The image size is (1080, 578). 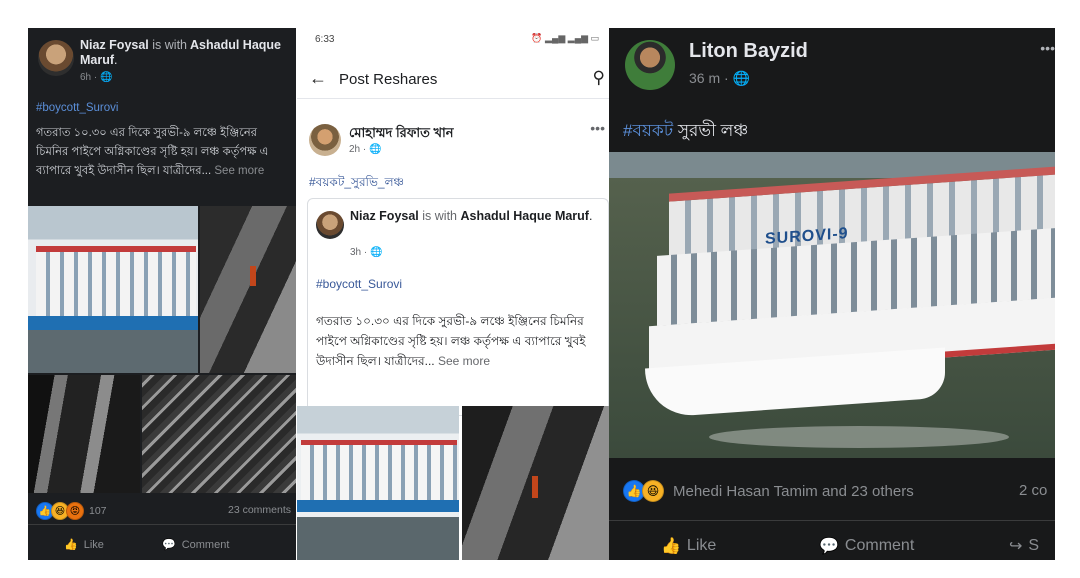 What do you see at coordinates (366, 252) in the screenshot?
I see `shared-time: 3h · 🌐` at bounding box center [366, 252].